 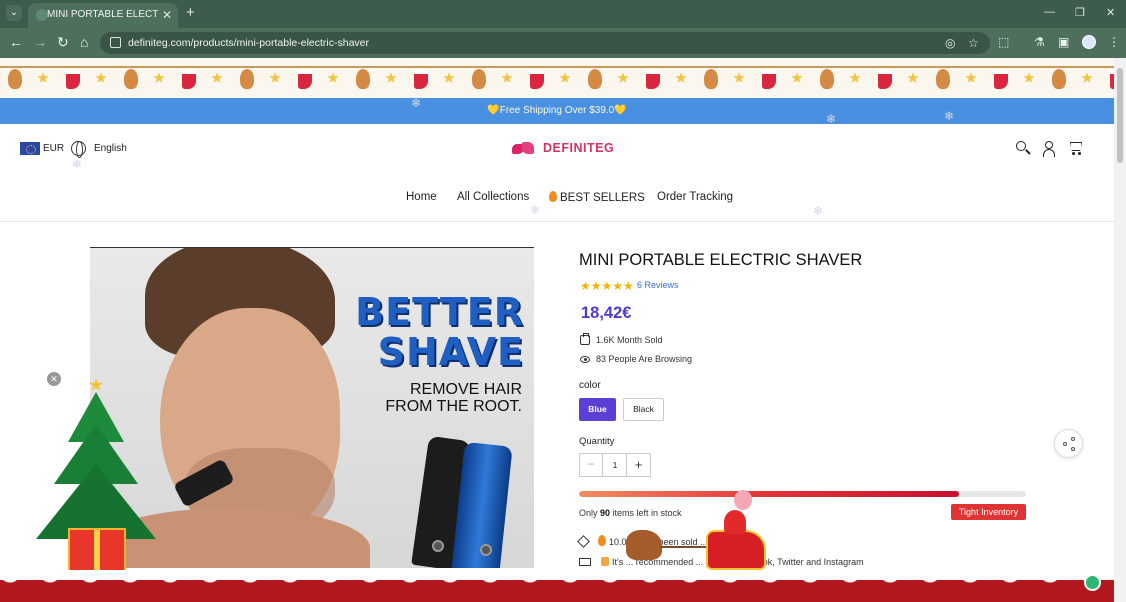 I want to click on account-icon, so click(x=1049, y=148).